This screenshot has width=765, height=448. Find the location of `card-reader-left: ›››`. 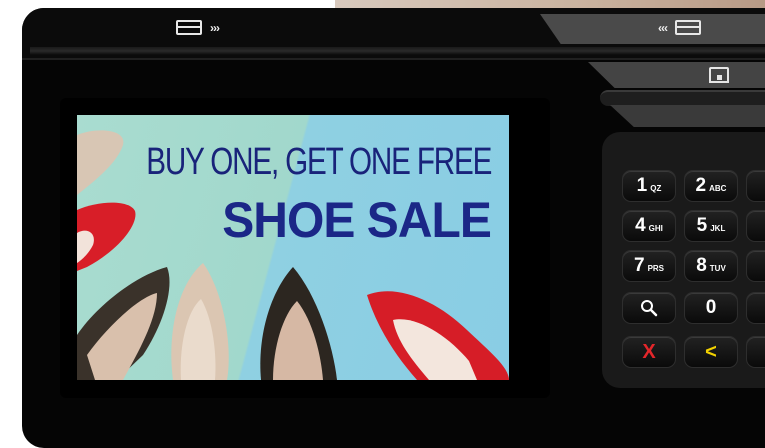

card-reader-left: ››› is located at coordinates (198, 27).